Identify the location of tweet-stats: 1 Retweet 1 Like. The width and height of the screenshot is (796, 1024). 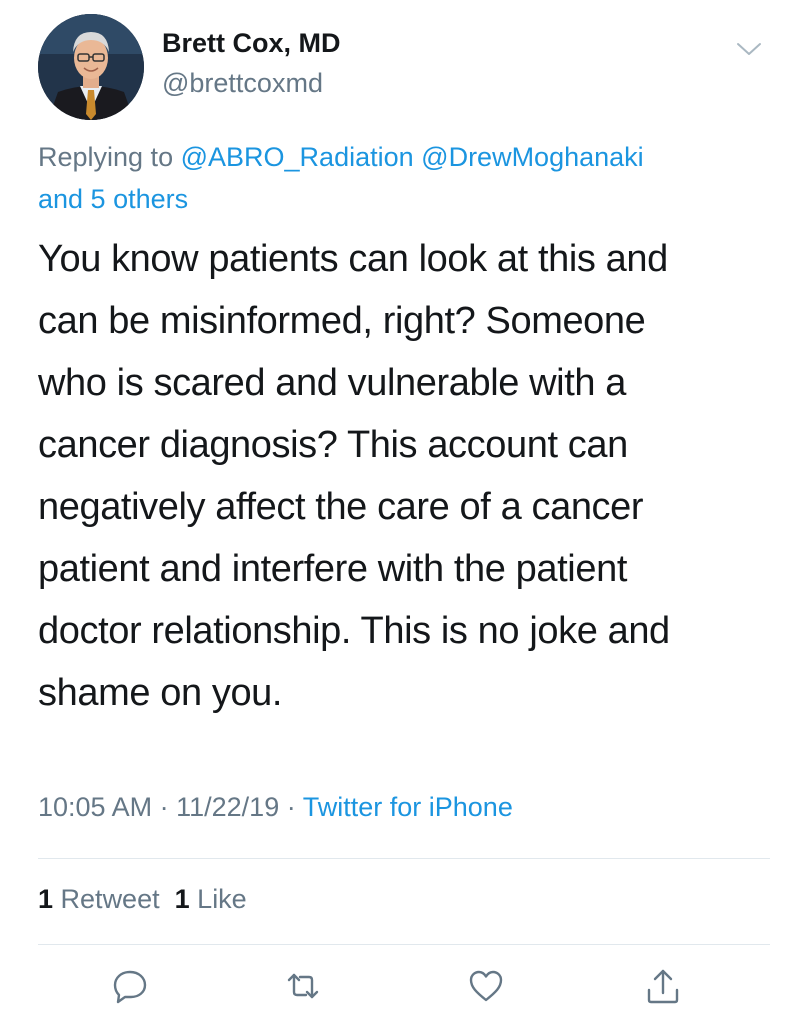
(142, 899).